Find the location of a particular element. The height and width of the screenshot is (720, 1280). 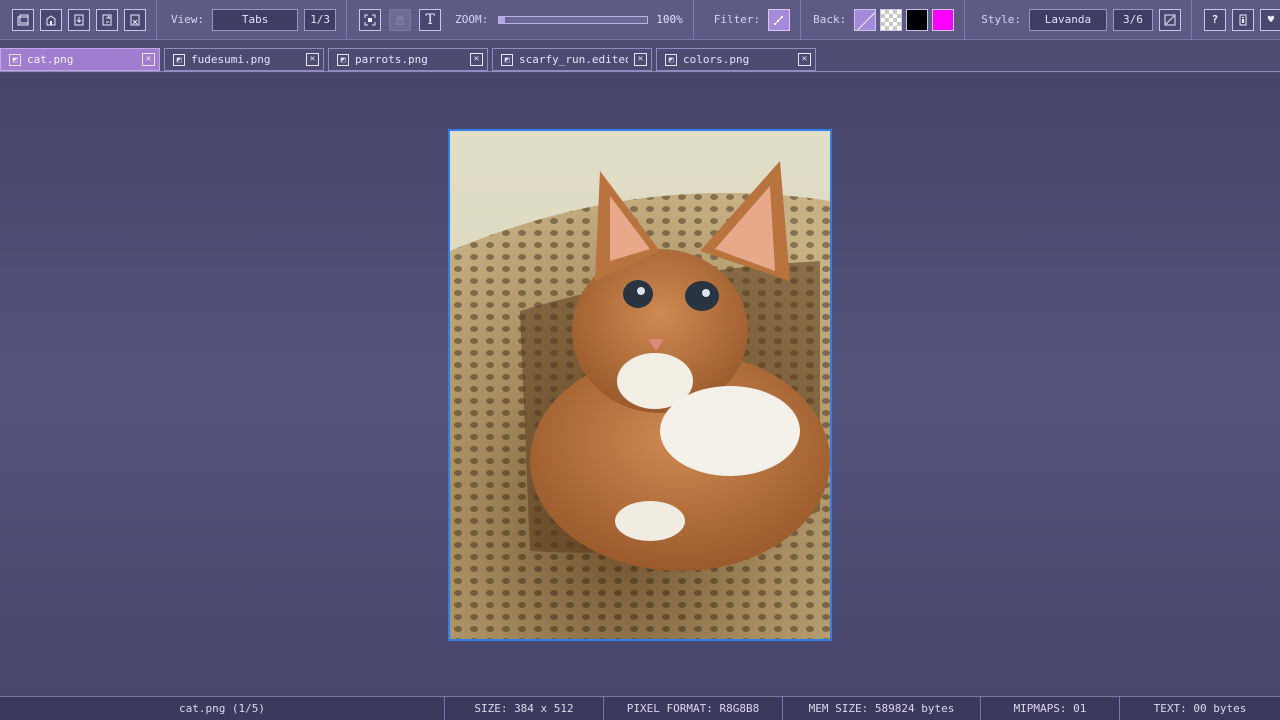

tab-label: cat.png is located at coordinates (50, 59).